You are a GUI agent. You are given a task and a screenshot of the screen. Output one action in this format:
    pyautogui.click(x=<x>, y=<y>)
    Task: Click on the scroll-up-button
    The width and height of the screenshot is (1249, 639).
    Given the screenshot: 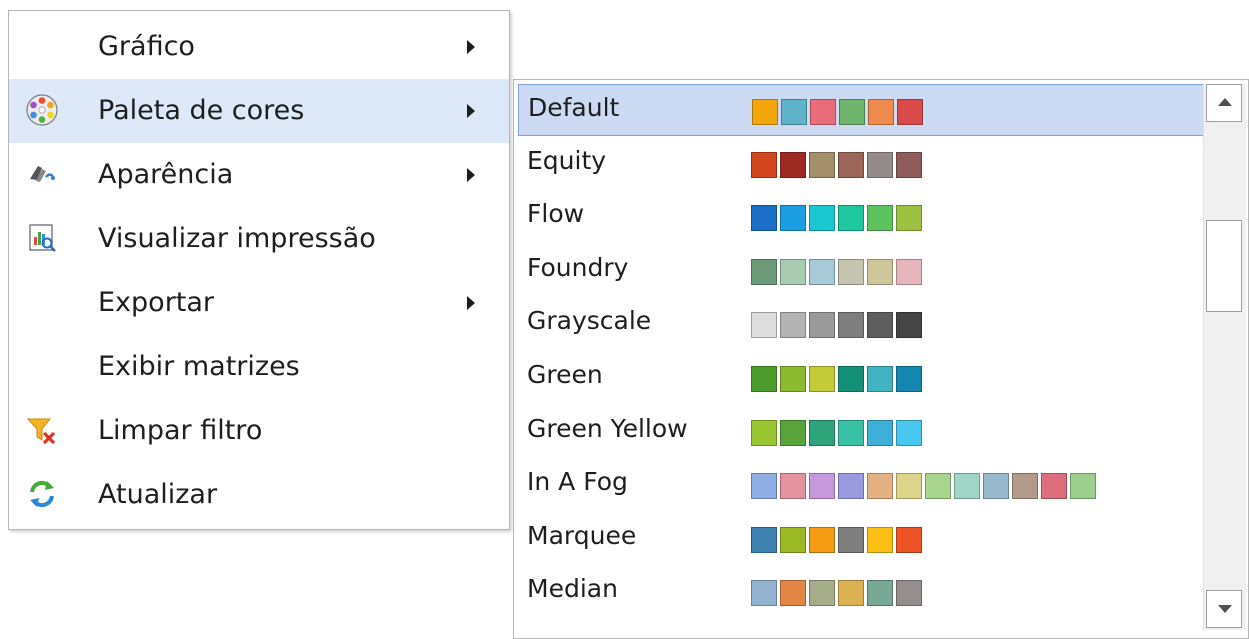 What is the action you would take?
    pyautogui.click(x=1224, y=103)
    